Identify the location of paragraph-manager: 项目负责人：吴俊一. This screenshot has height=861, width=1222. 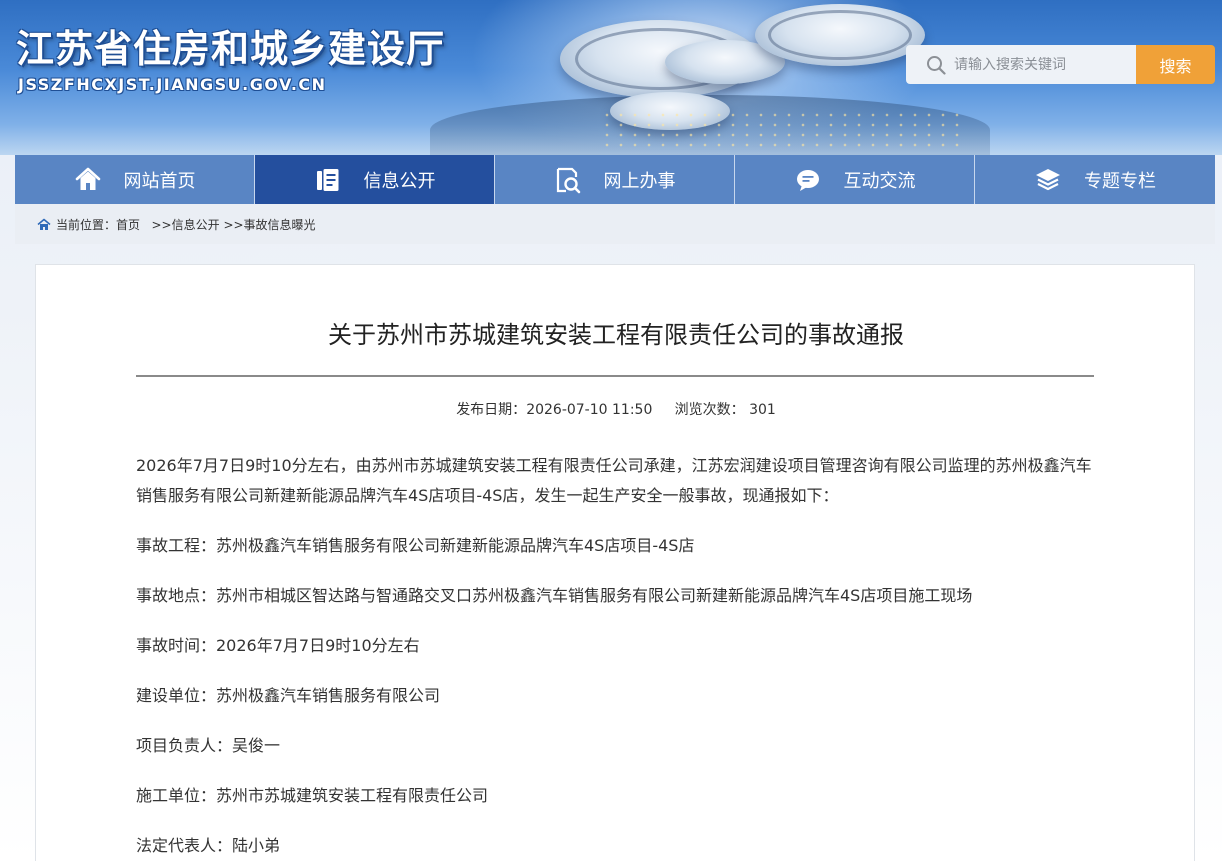
(208, 745).